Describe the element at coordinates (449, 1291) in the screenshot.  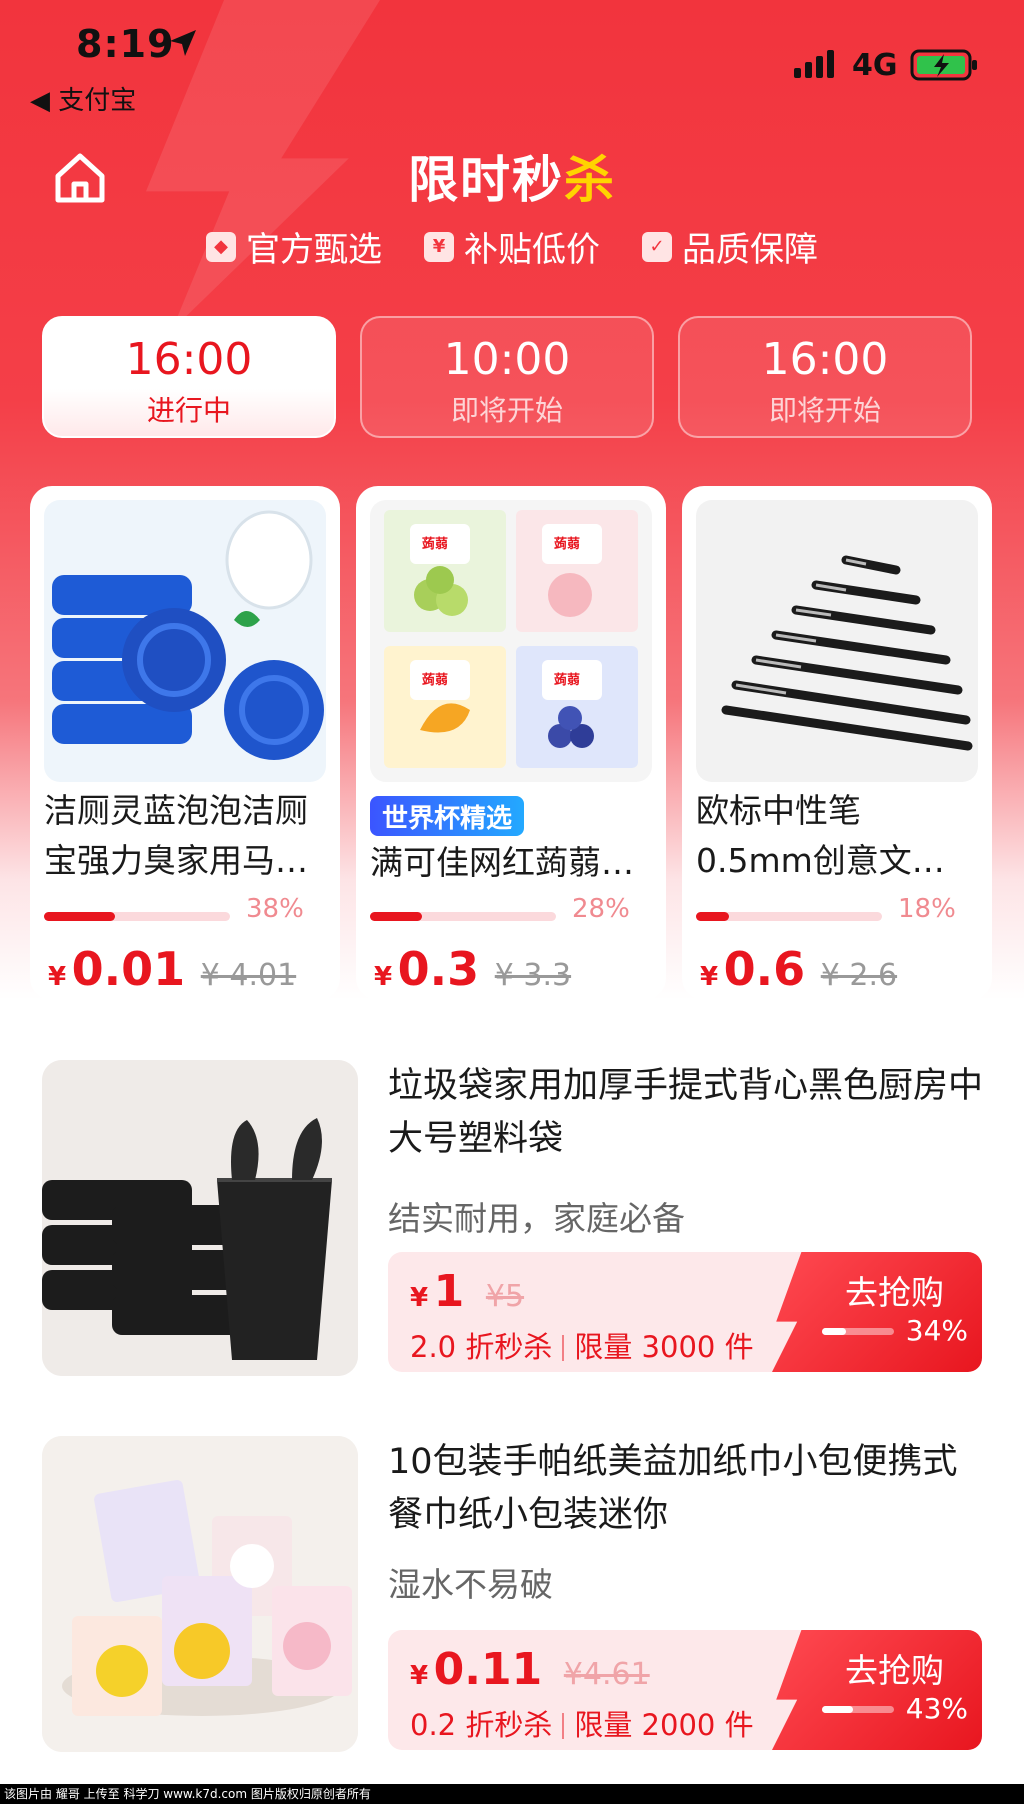
I see `sale-price: 1` at that location.